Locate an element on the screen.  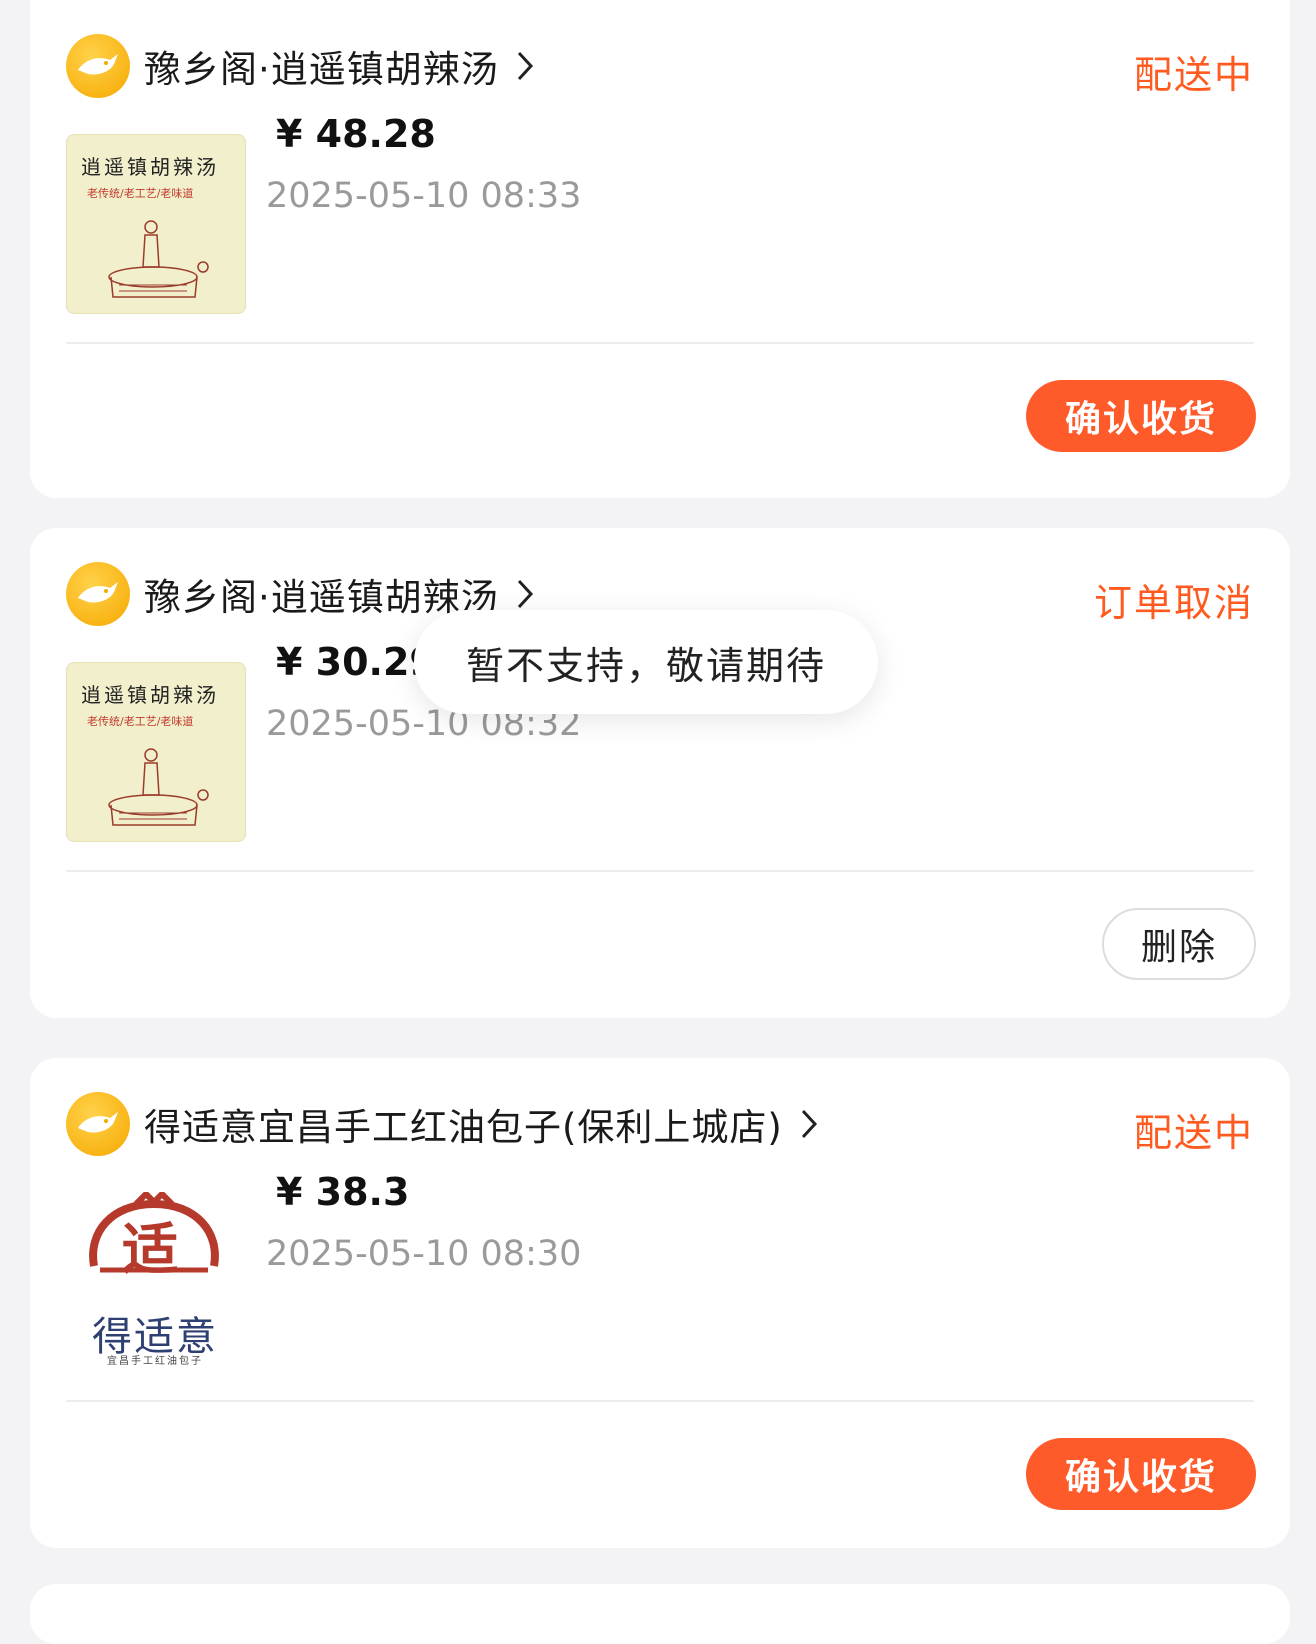
shop-header: 得适意宜昌手工红油包子(保利上城店) 配送中 is located at coordinates (660, 1124).